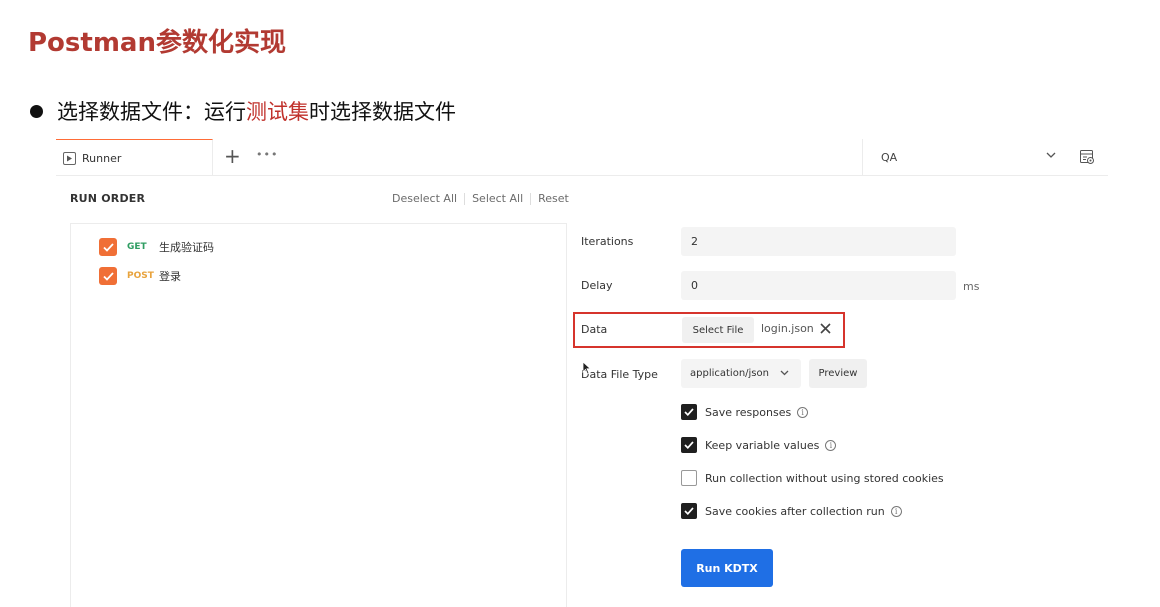  What do you see at coordinates (825, 328) in the screenshot?
I see `close-icon` at bounding box center [825, 328].